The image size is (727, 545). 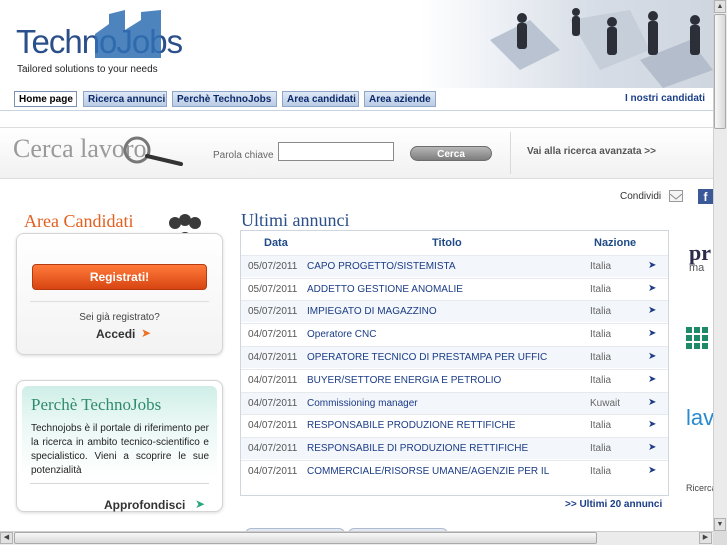 What do you see at coordinates (144, 505) in the screenshot?
I see `learn-more-link: Approfondisci` at bounding box center [144, 505].